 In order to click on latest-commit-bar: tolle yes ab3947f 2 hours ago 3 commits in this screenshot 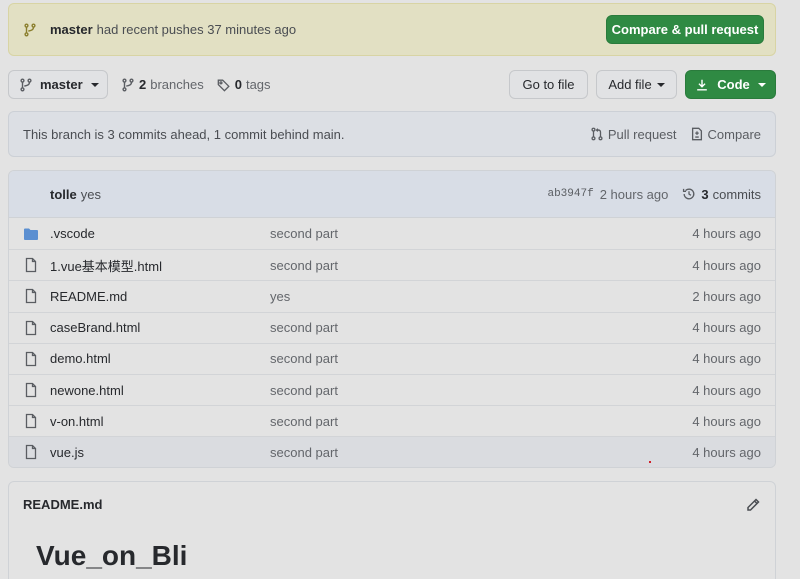, I will do `click(392, 194)`.